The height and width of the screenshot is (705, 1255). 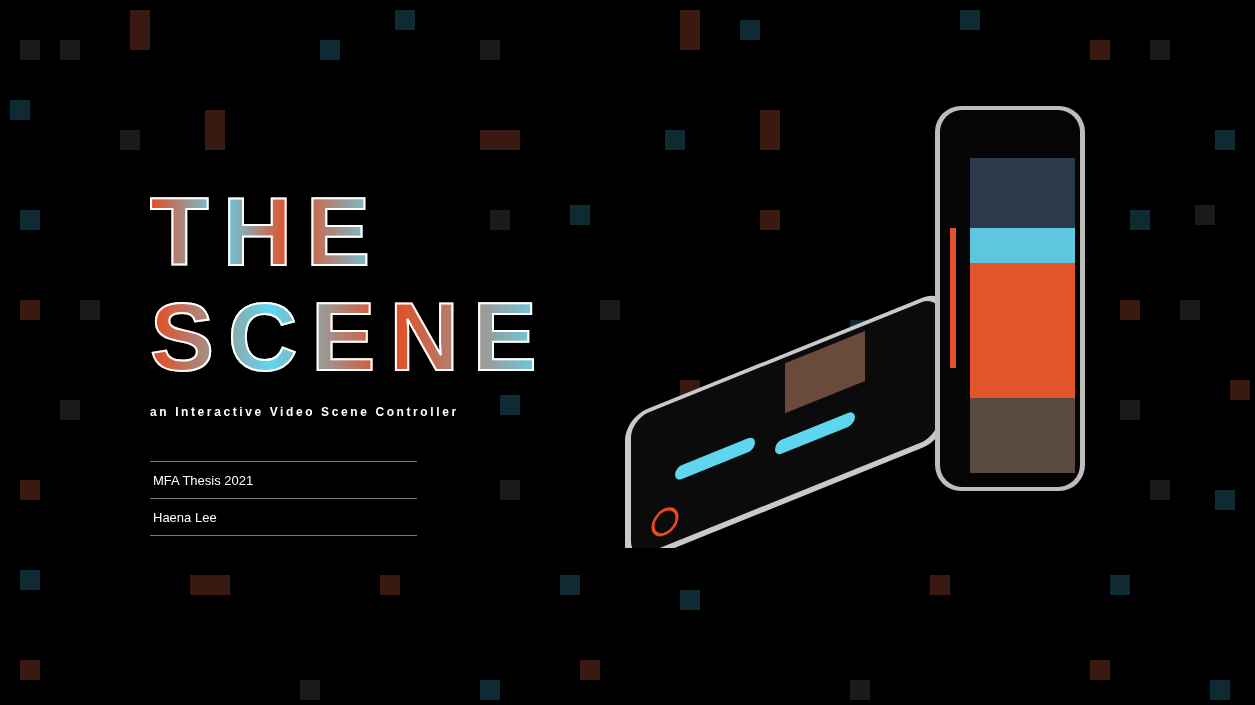 I want to click on credit-text: Haena Lee, so click(x=185, y=517).